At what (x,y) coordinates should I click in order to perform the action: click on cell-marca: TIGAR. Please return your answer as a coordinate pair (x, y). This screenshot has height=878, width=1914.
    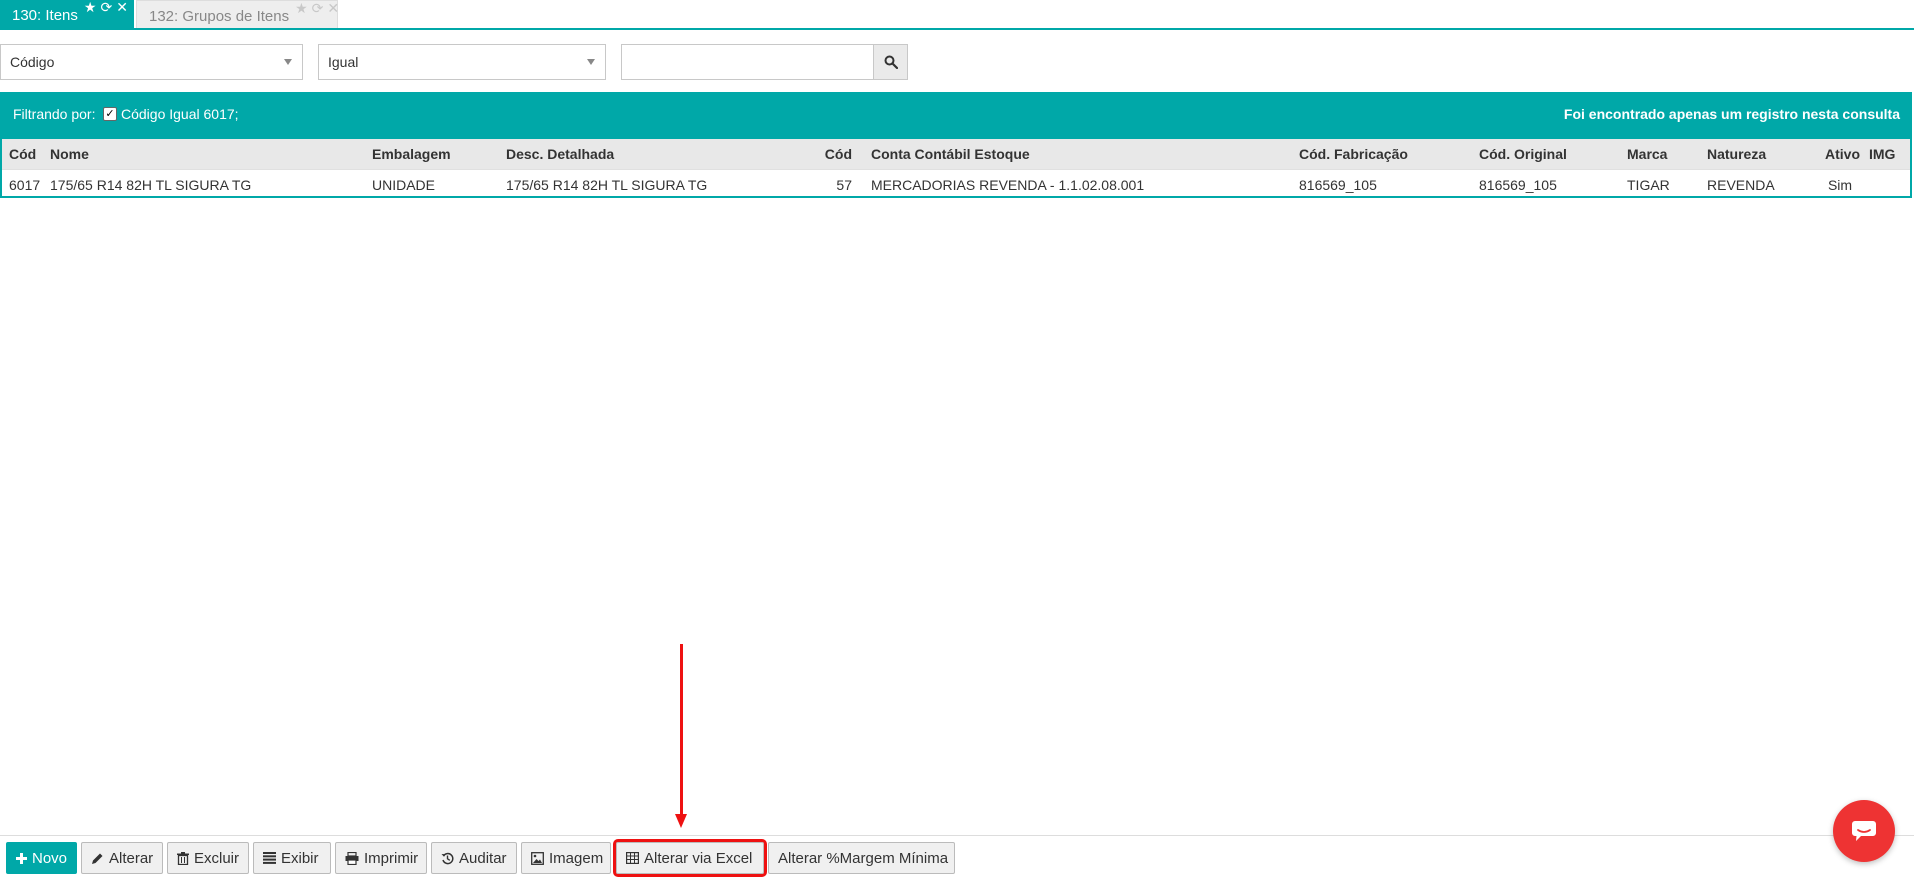
    Looking at the image, I should click on (1660, 184).